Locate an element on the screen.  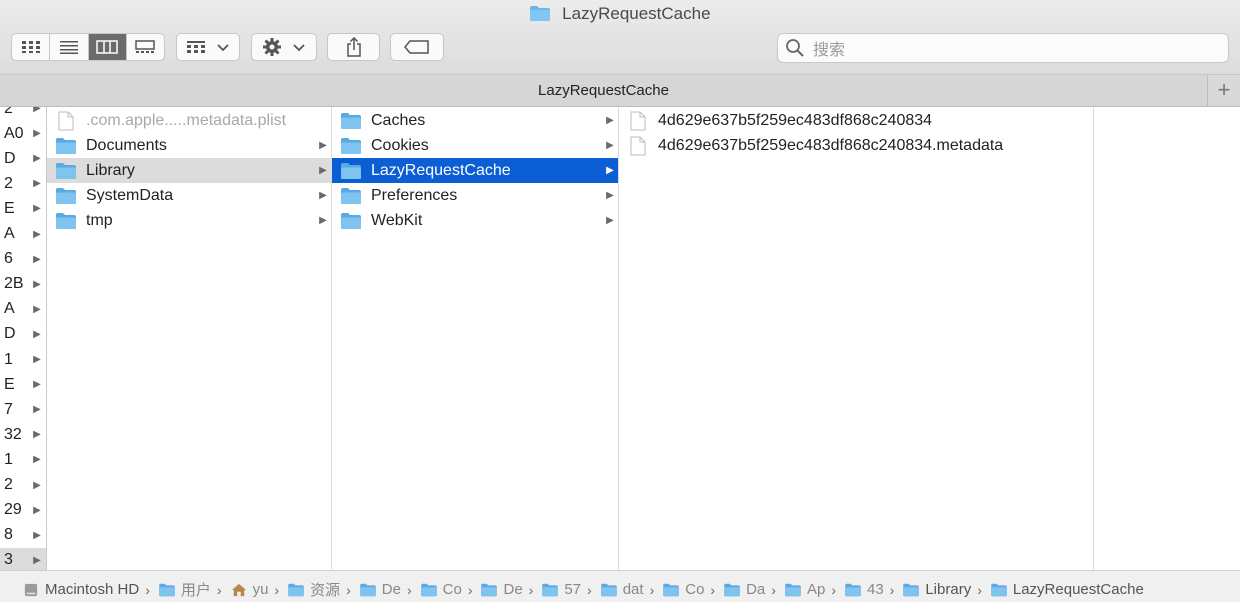
truncated-row: 29 ▶ is located at coordinates (23, 510).